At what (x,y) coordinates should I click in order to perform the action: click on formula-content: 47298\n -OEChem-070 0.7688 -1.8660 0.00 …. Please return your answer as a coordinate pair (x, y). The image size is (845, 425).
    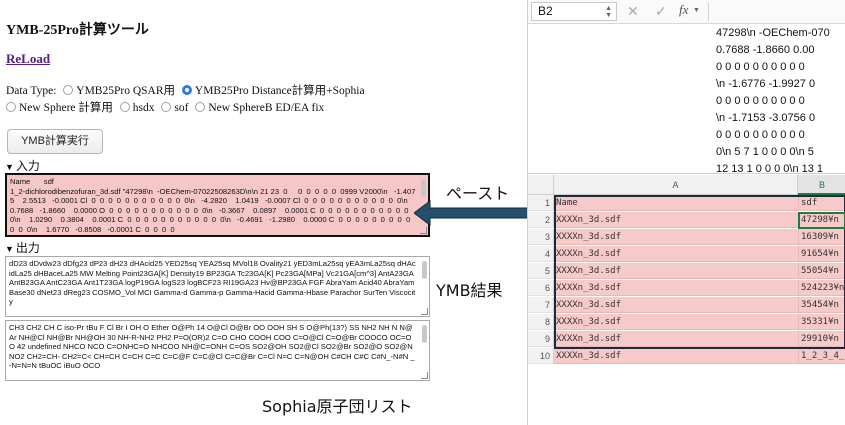
    Looking at the image, I should click on (686, 99).